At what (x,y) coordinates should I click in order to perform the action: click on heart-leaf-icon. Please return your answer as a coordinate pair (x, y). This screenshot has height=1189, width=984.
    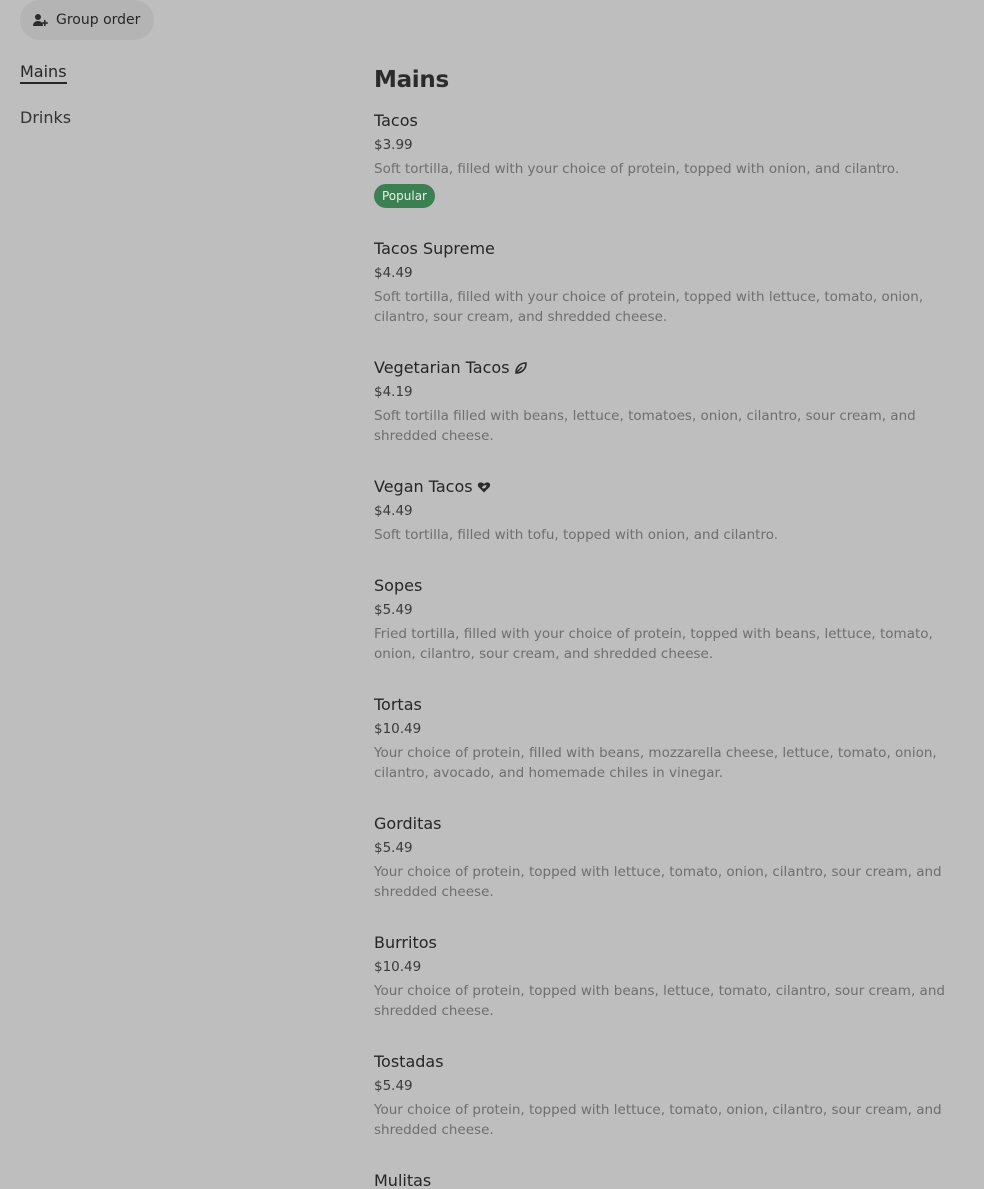
    Looking at the image, I should click on (484, 487).